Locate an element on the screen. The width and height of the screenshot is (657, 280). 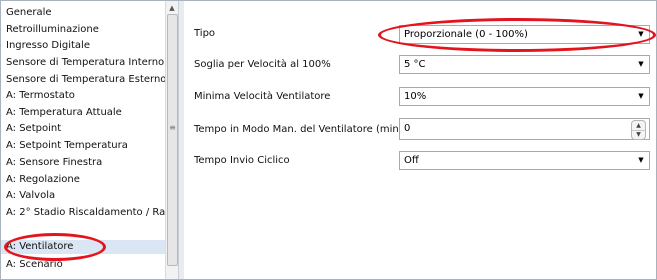
sidebar-item-sensore-interno: Sensore di Temperatura Interno is located at coordinates (85, 63).